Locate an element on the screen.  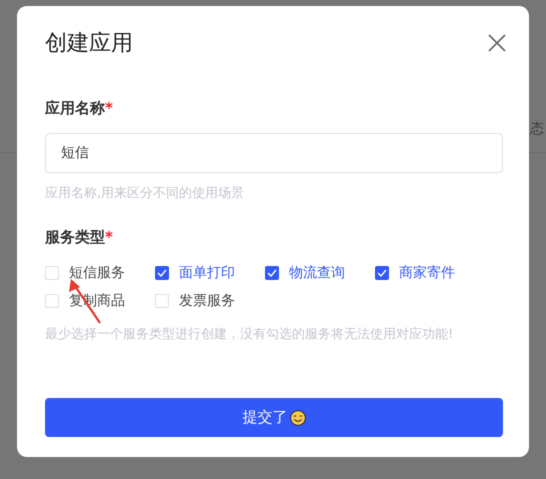
checkbox-option: 物流查询 is located at coordinates (305, 273).